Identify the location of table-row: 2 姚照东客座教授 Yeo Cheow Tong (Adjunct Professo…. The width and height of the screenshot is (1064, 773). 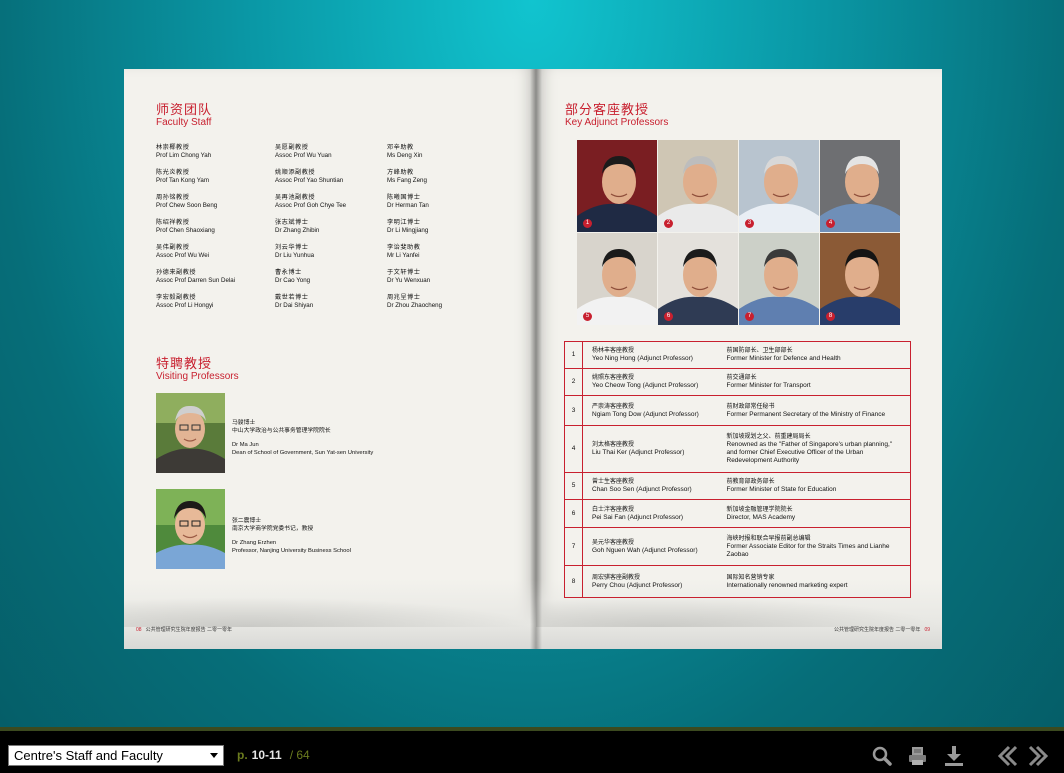
(737, 382).